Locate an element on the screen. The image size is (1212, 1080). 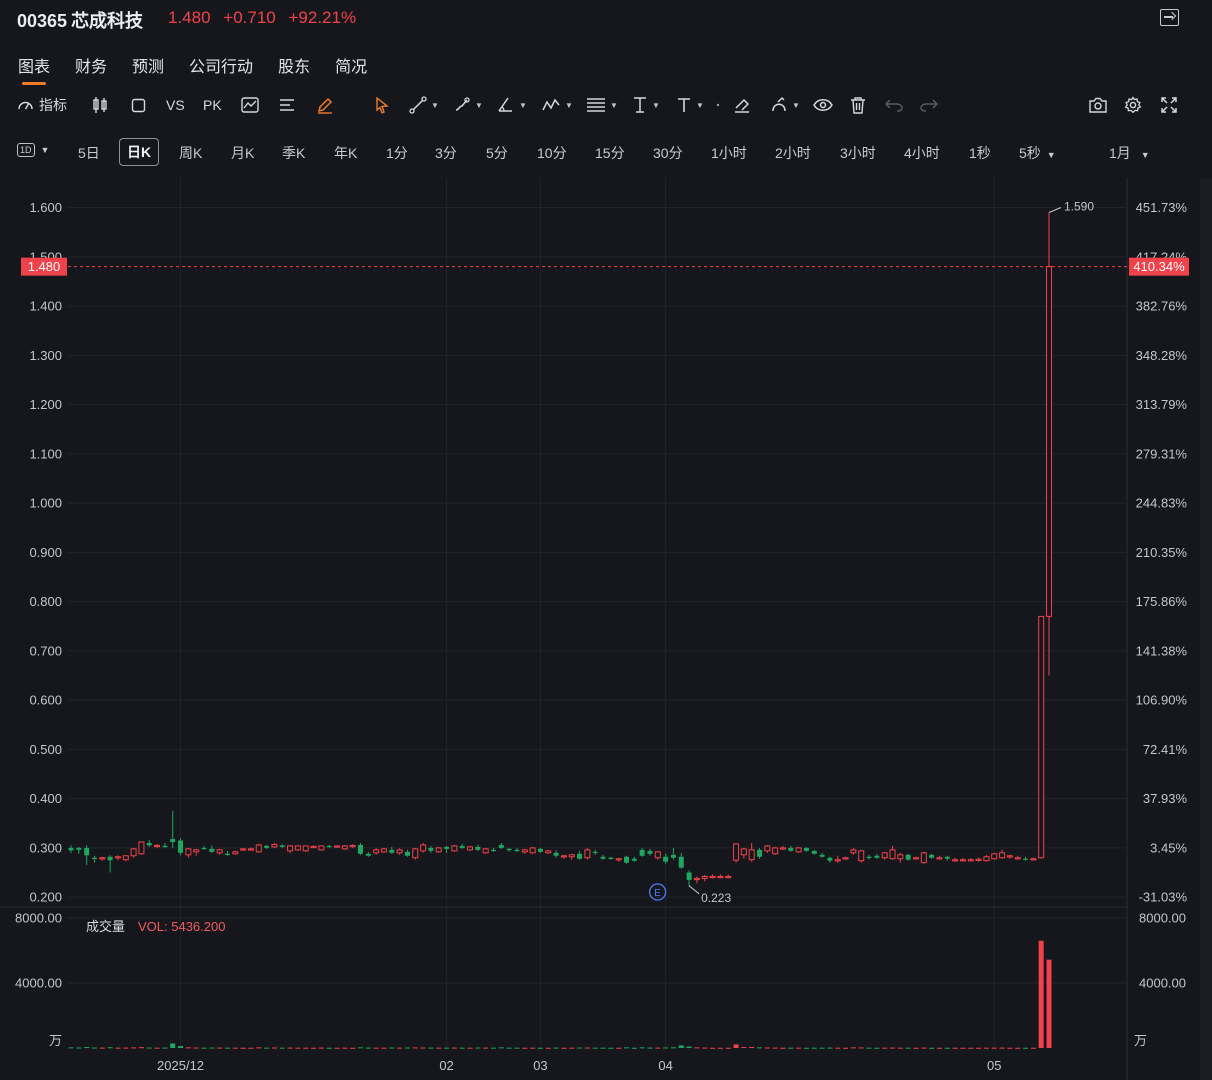
camera-icon is located at coordinates (1098, 105).